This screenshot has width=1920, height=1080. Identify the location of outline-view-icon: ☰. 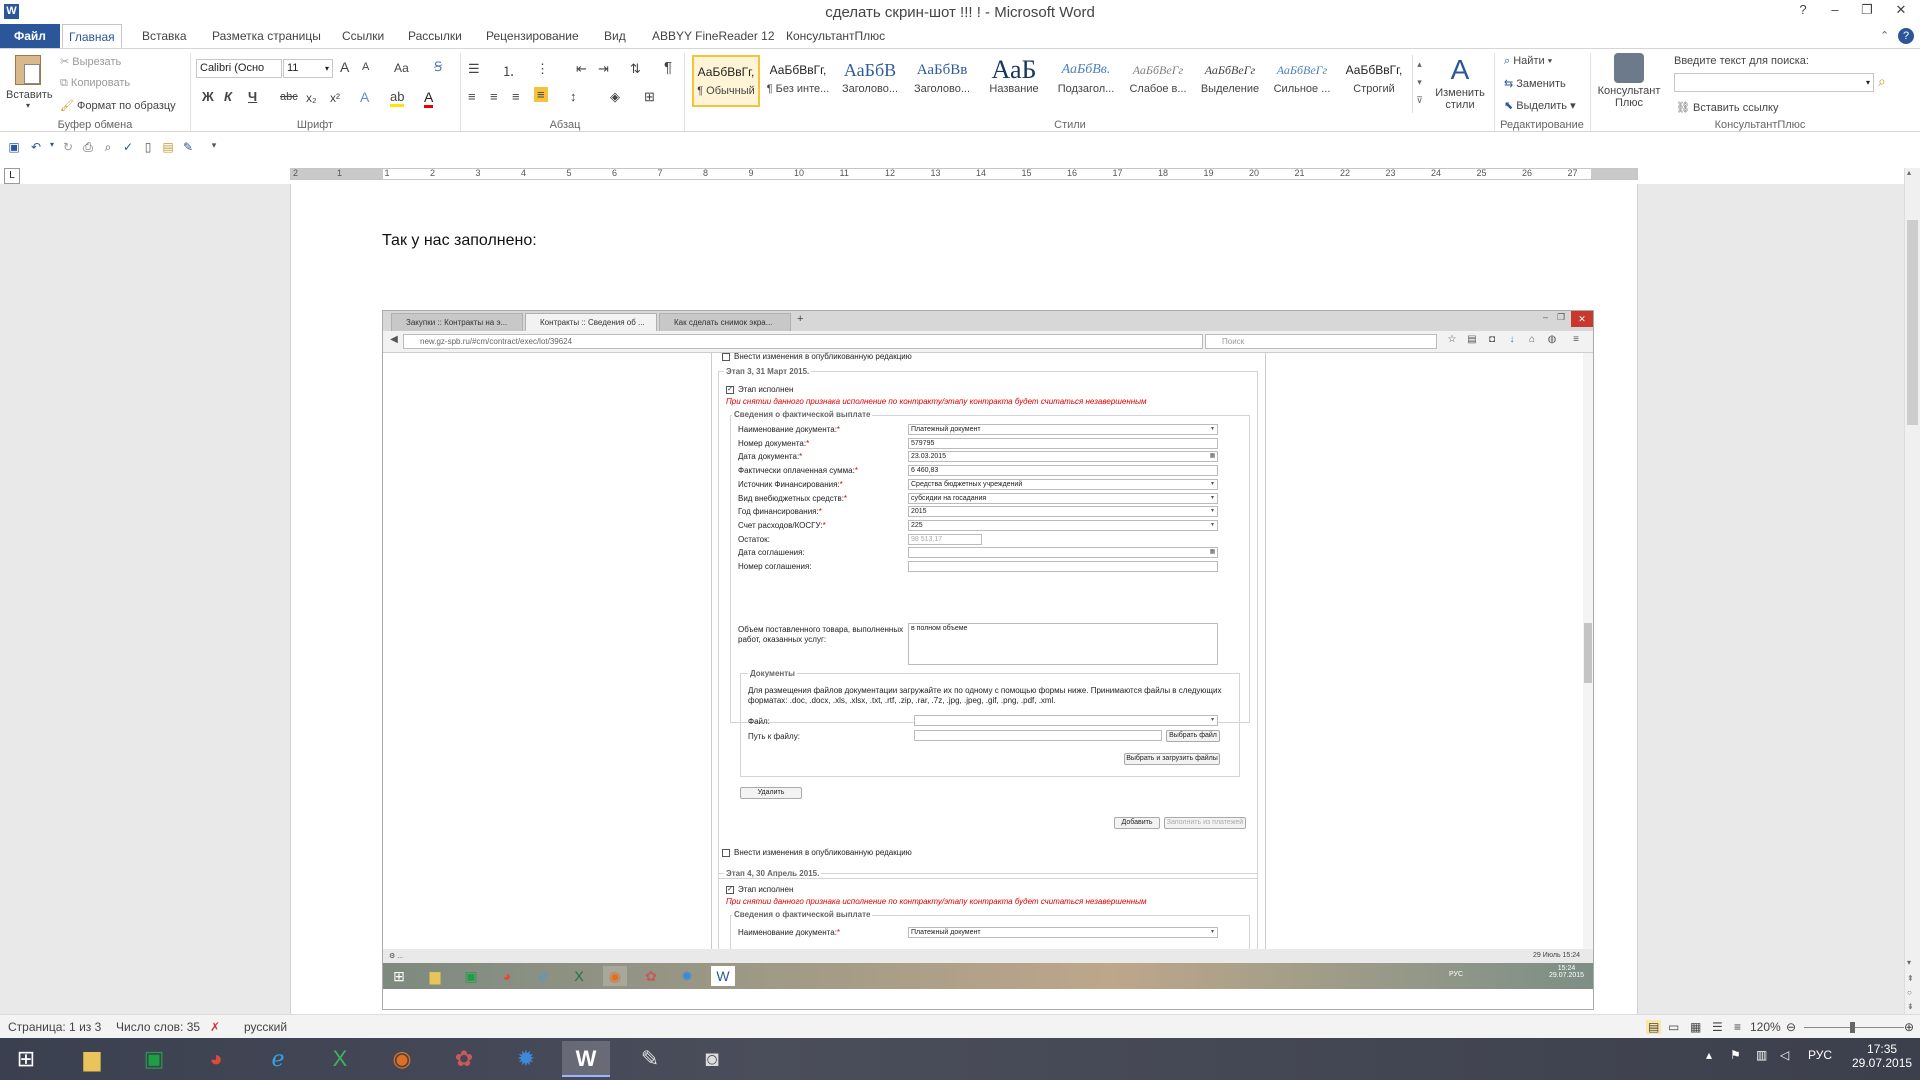
(1717, 1027).